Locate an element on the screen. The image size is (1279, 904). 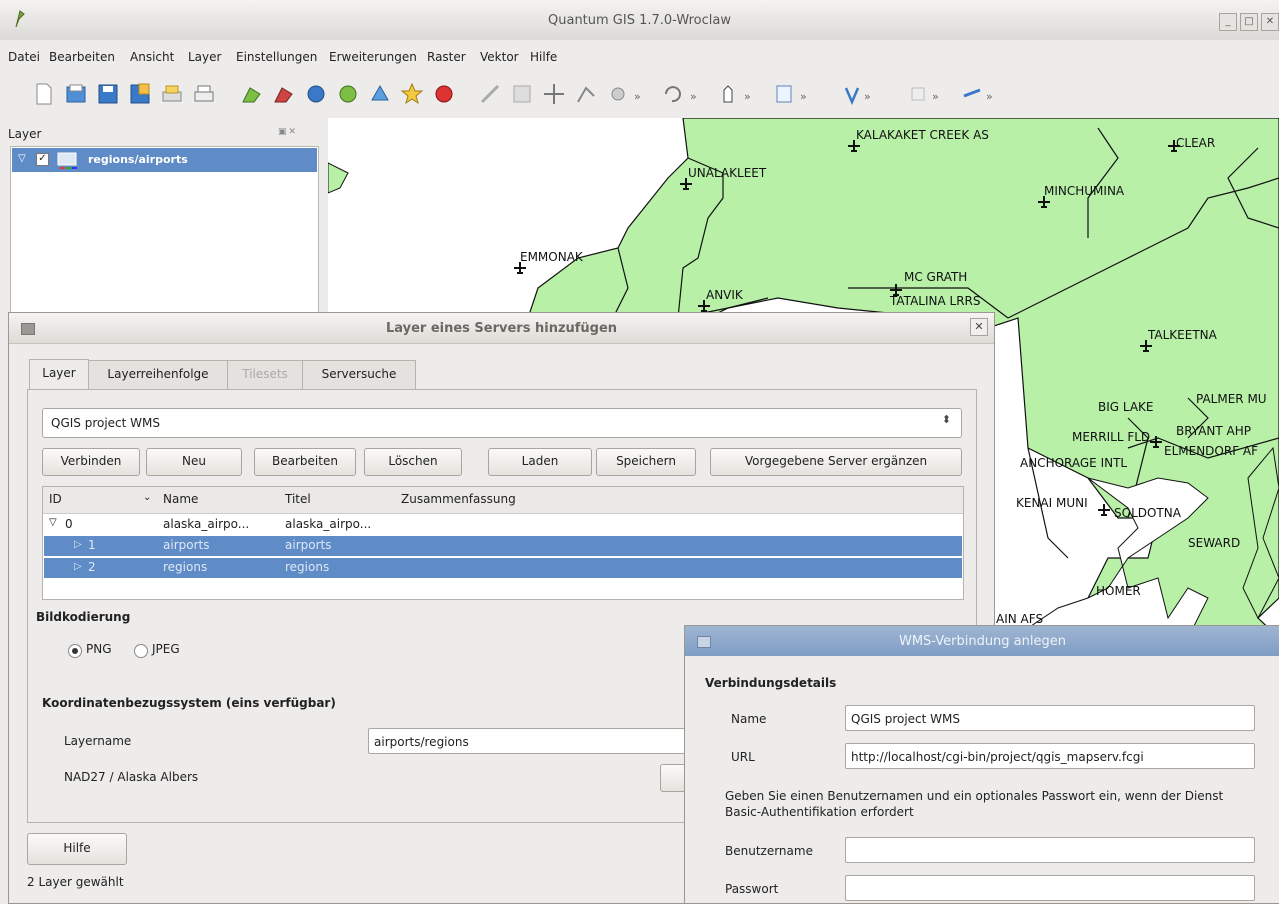
map-label: KENAI MUNI is located at coordinates (1052, 503).